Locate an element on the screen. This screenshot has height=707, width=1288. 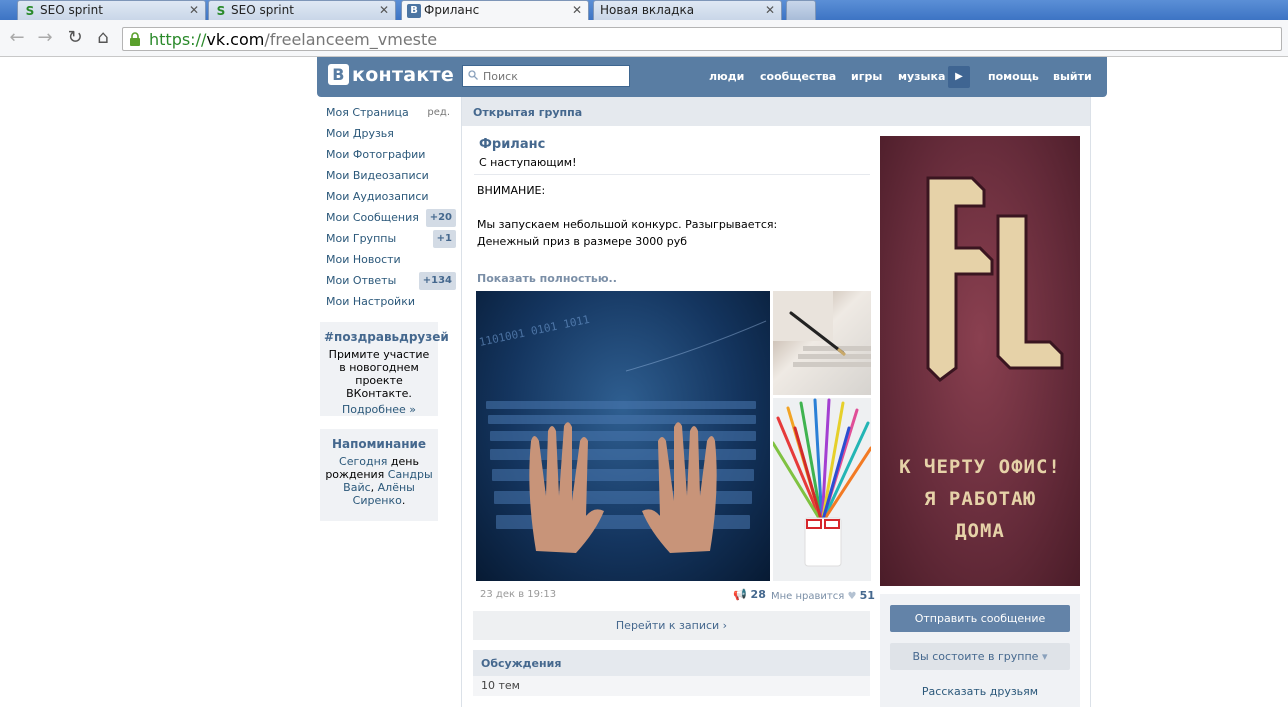
pencils-cup-image is located at coordinates (822, 482).